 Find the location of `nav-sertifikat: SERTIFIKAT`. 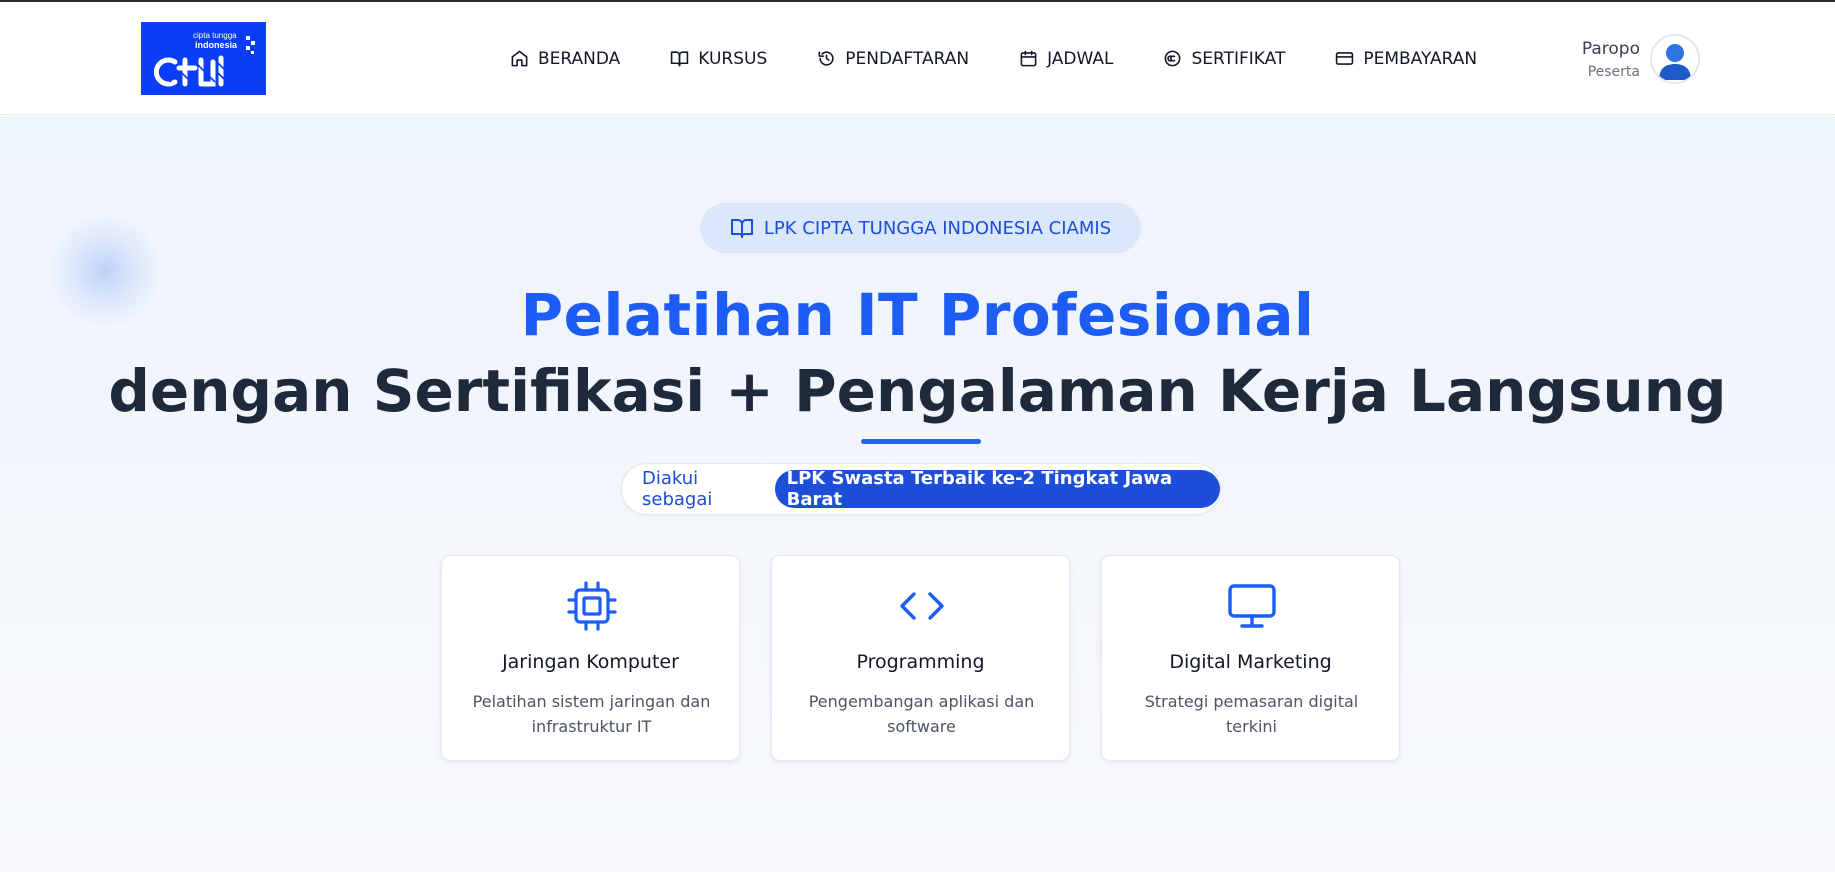

nav-sertifikat: SERTIFIKAT is located at coordinates (1224, 59).